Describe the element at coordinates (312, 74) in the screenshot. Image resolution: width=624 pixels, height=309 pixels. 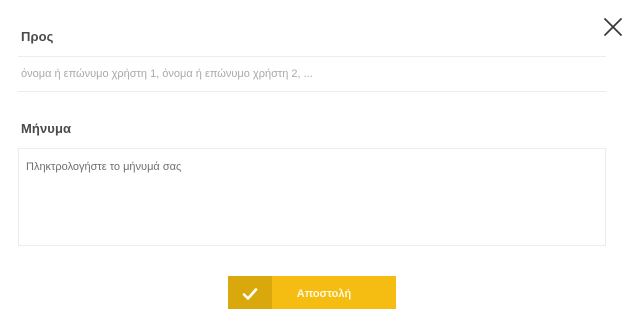
I see `recipients-input` at that location.